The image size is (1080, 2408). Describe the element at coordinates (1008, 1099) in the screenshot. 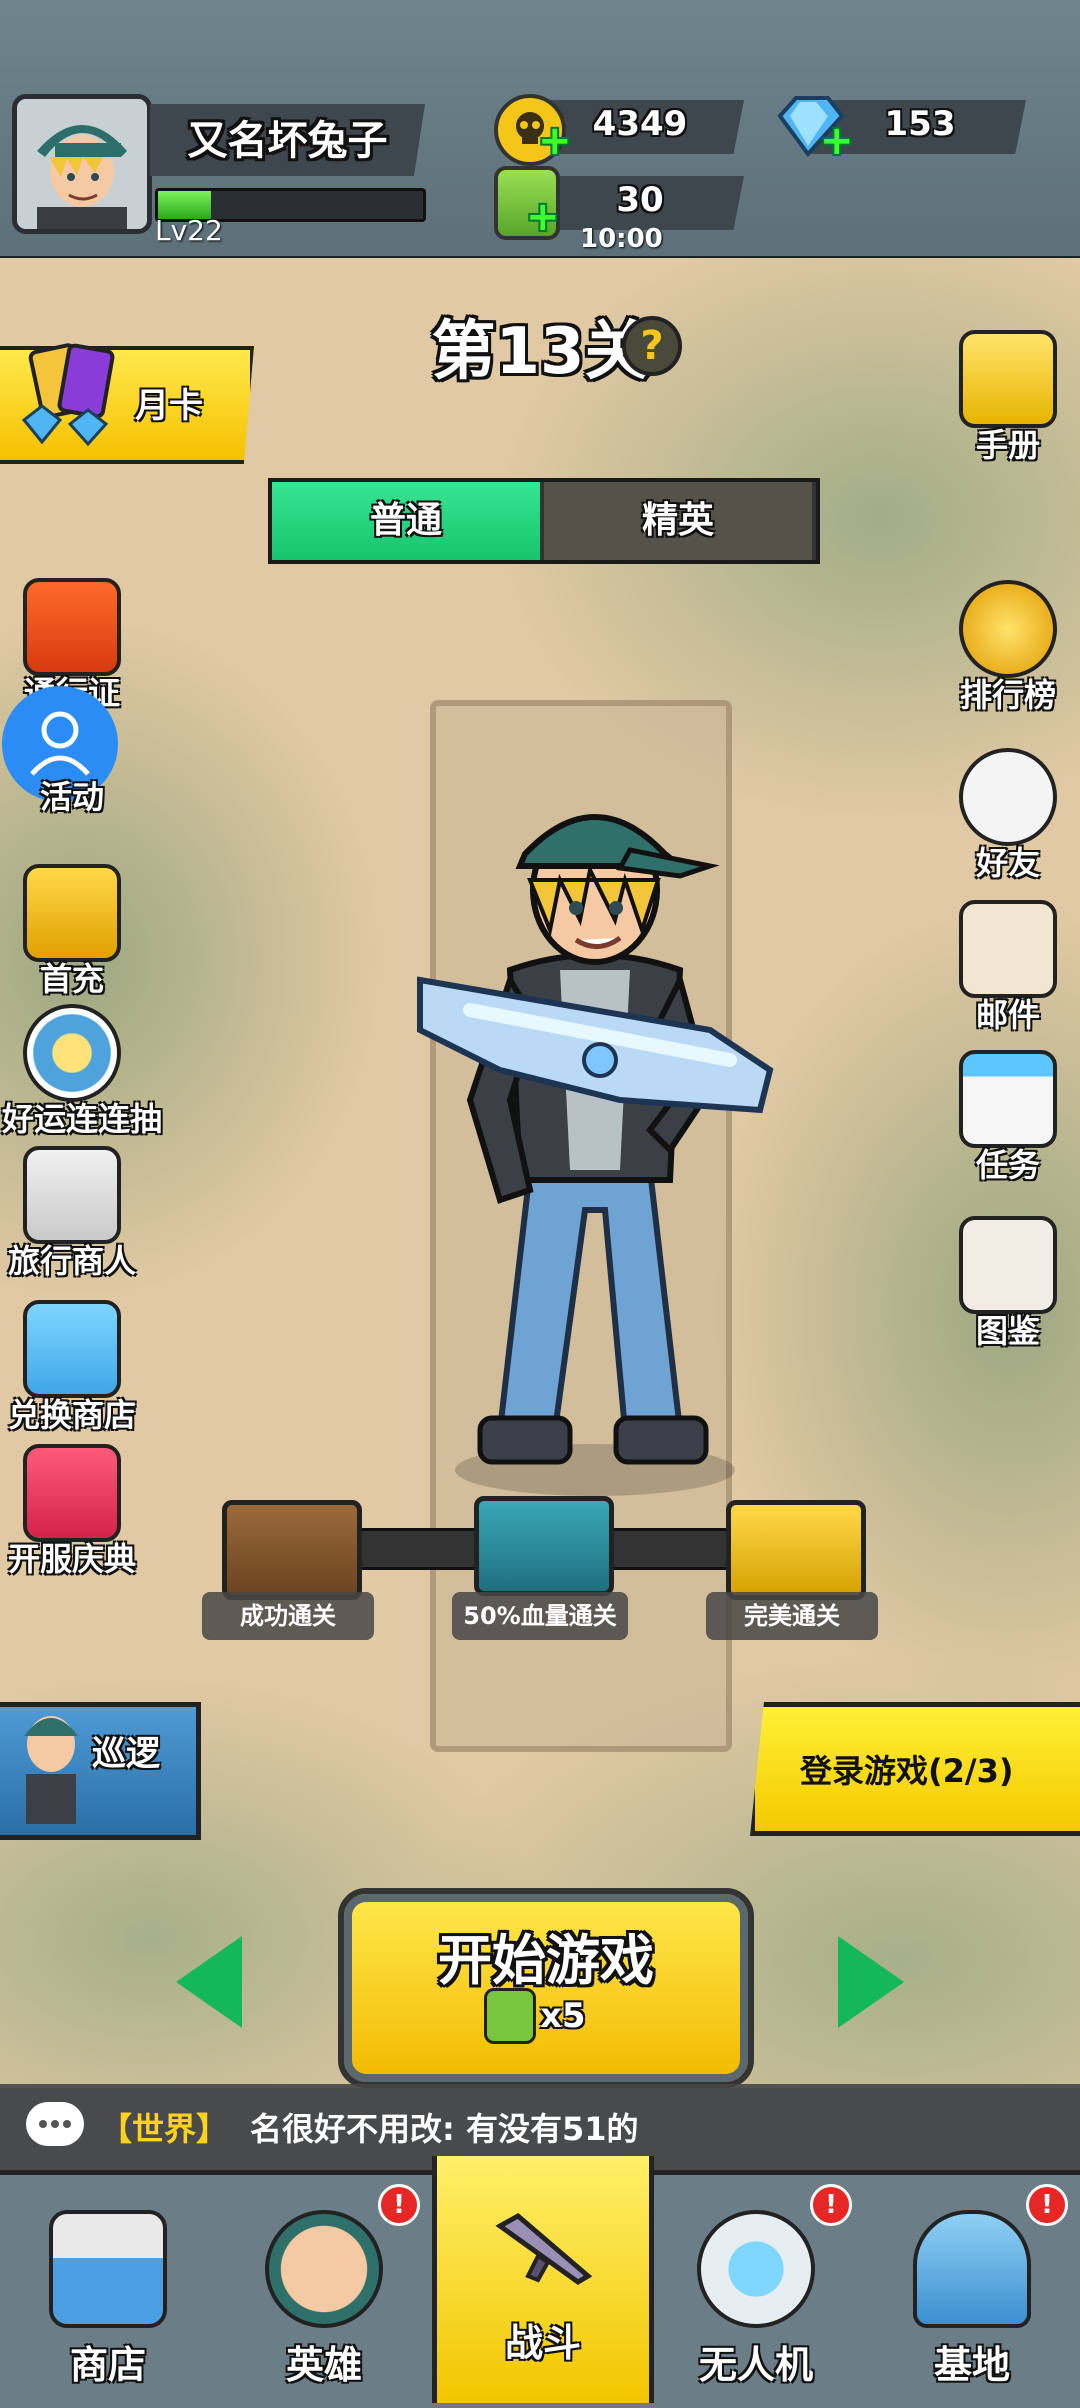

I see `calendar-icon` at that location.